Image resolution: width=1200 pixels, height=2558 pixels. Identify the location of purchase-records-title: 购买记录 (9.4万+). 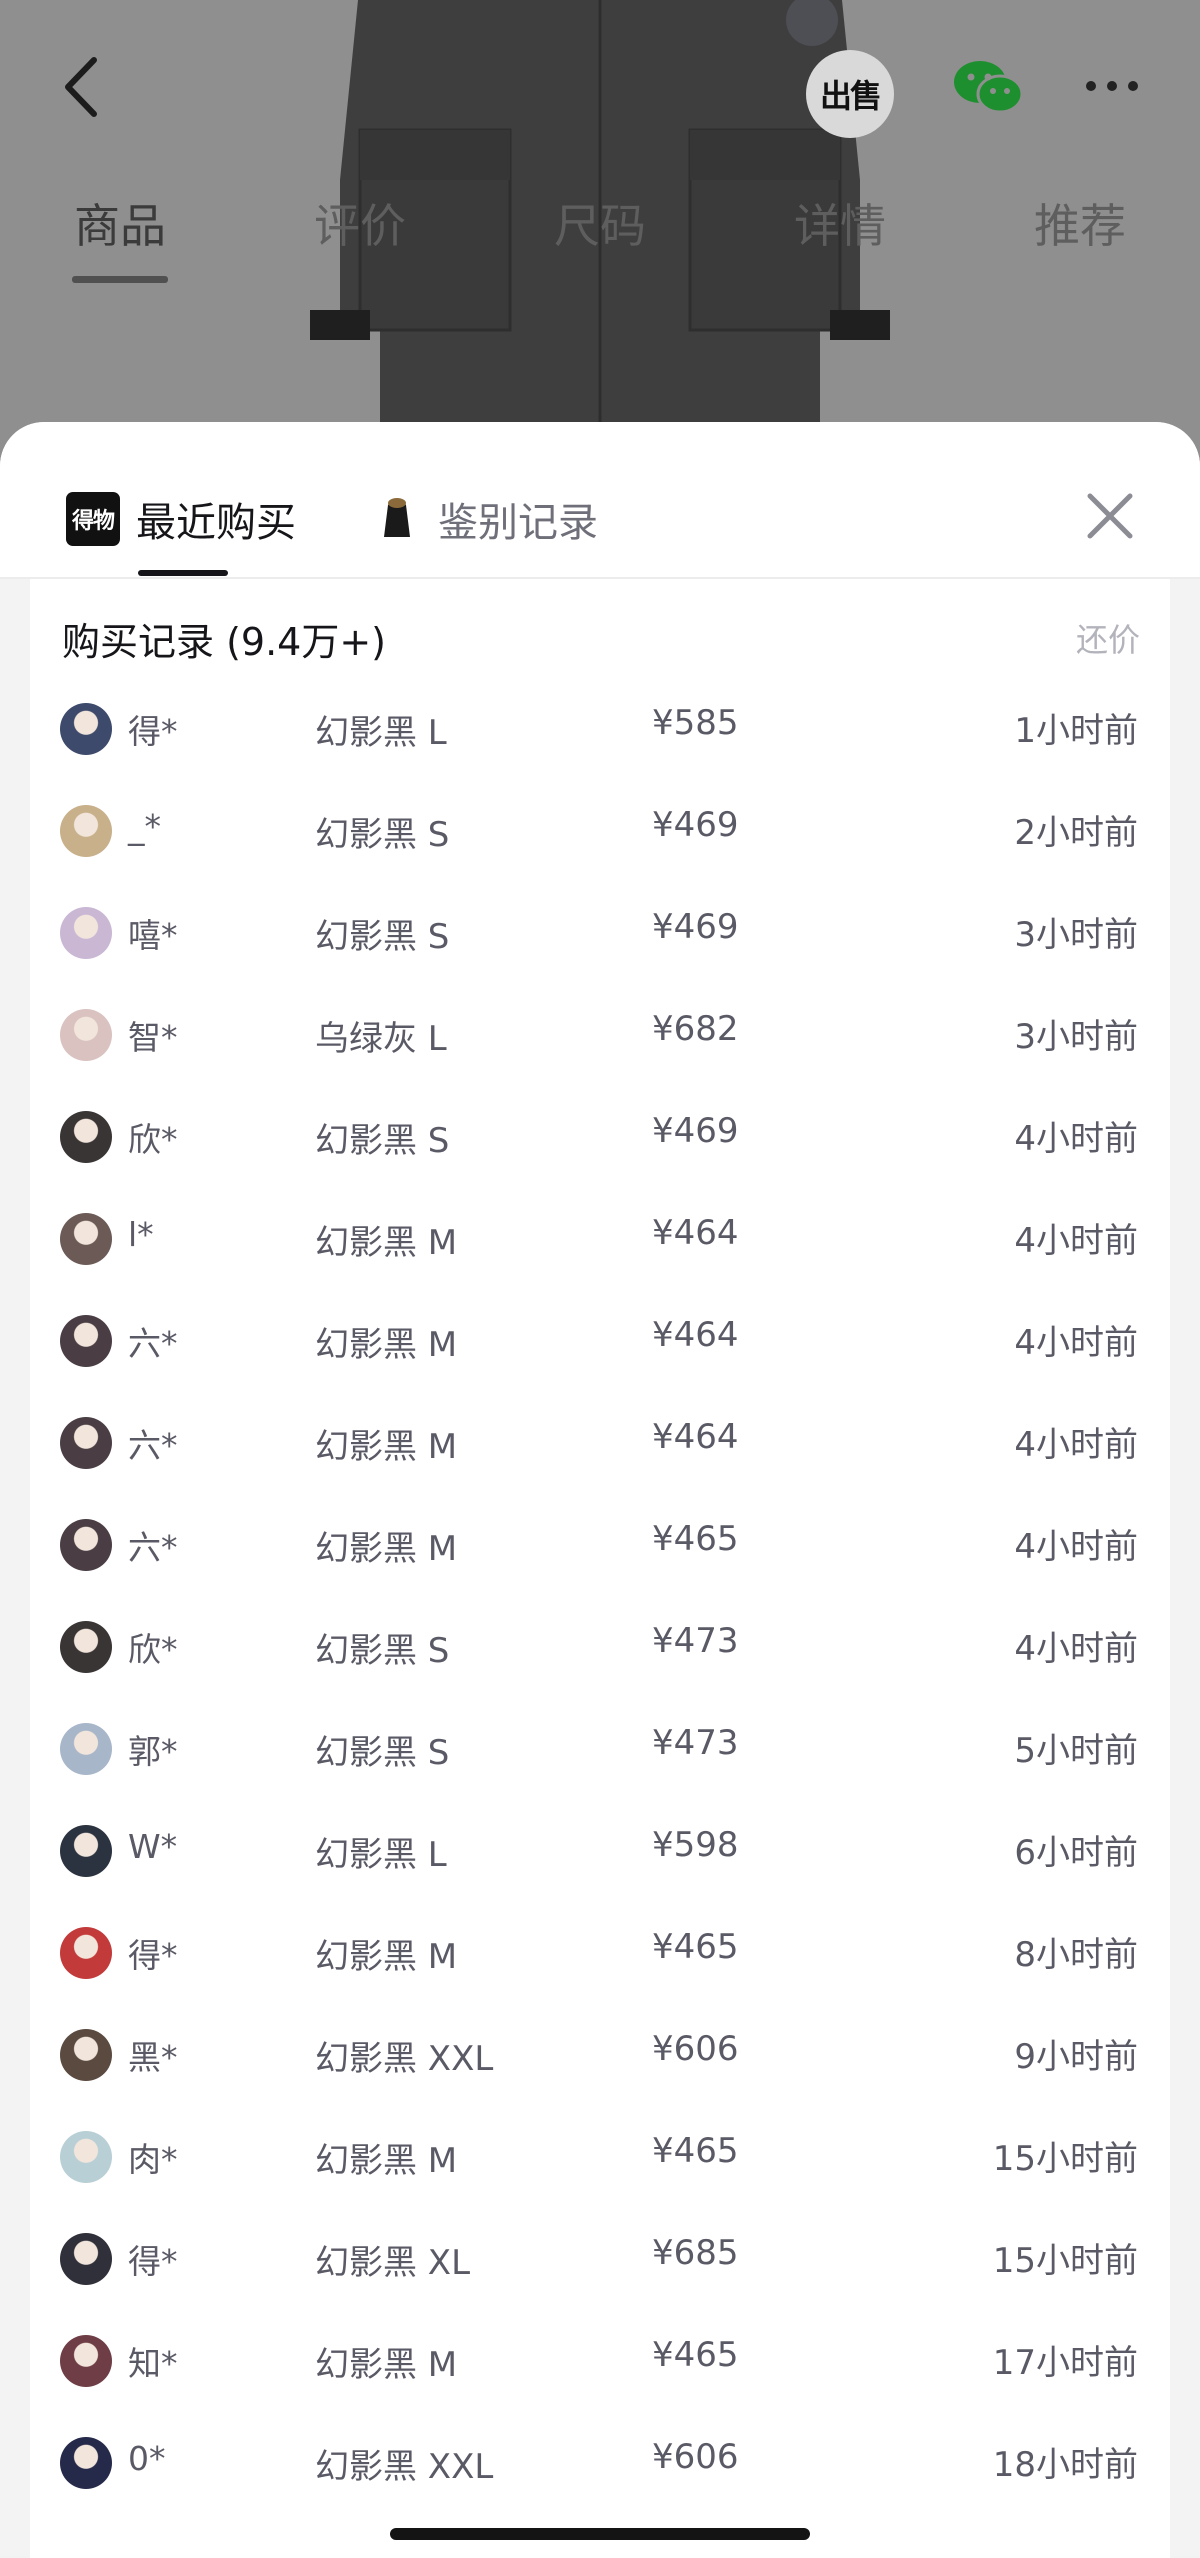
(224, 642).